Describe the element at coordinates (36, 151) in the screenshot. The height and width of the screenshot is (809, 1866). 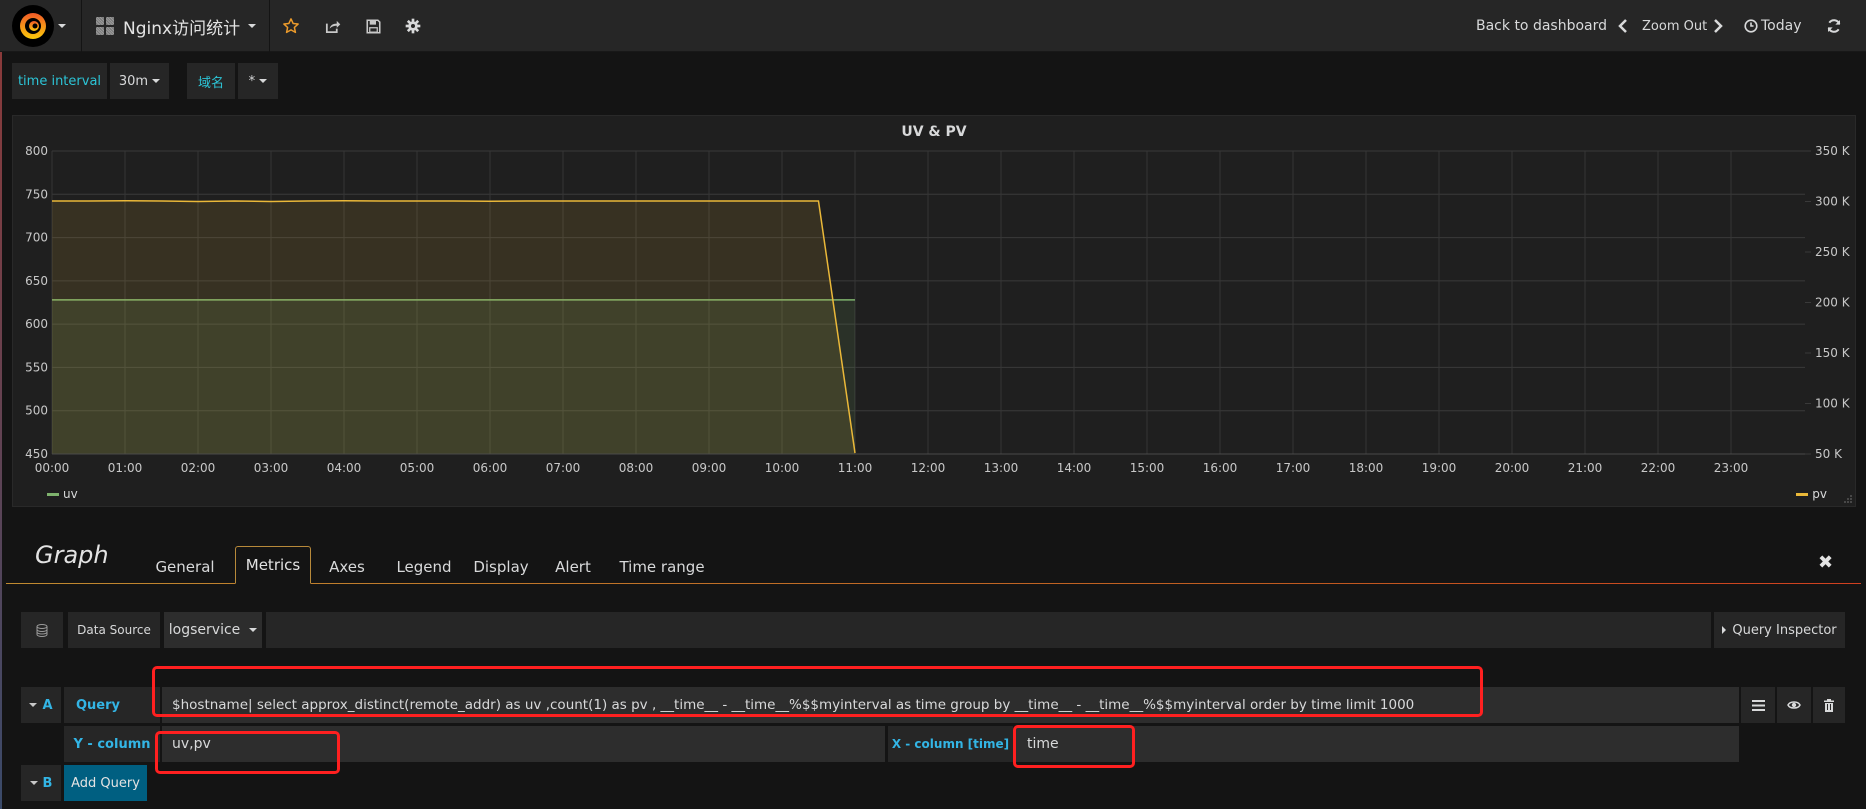
I see `y-left-tick-label: 800` at that location.